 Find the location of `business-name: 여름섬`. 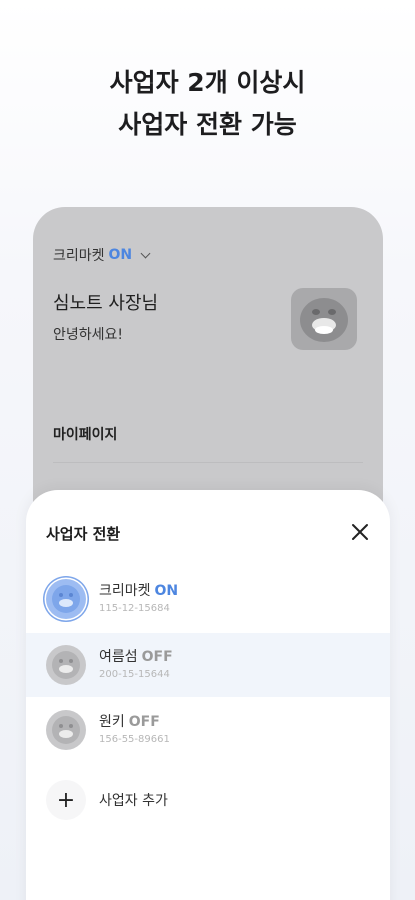

business-name: 여름섬 is located at coordinates (118, 657).